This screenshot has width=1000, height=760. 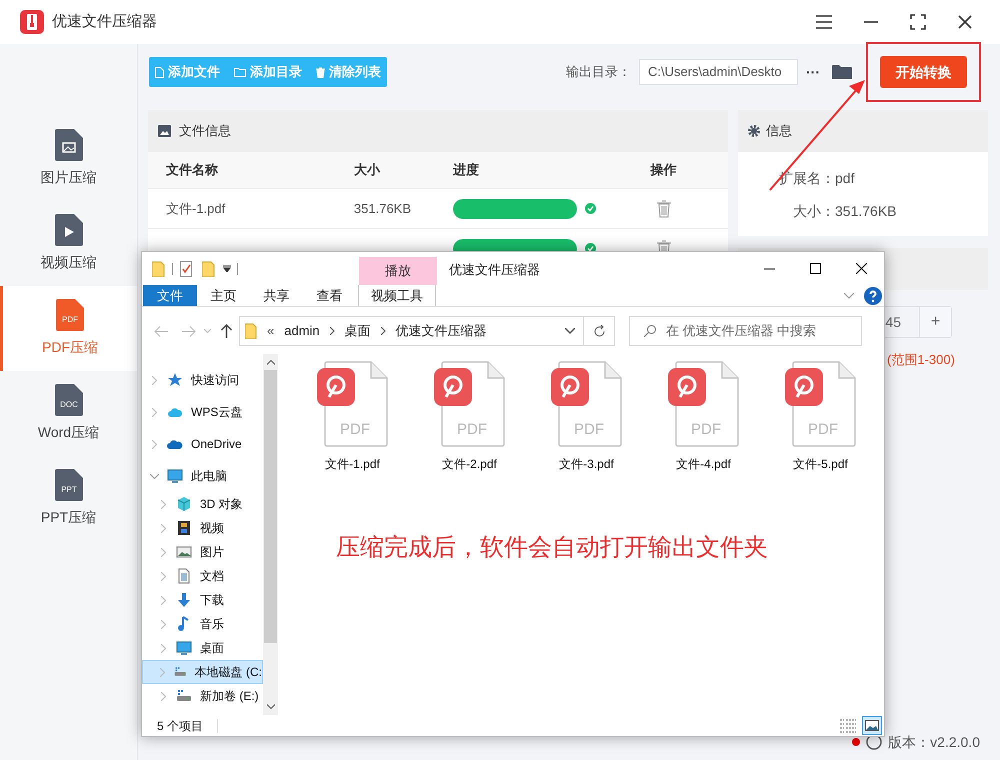 I want to click on table-cell: 文件-1.pdf, so click(x=196, y=208).